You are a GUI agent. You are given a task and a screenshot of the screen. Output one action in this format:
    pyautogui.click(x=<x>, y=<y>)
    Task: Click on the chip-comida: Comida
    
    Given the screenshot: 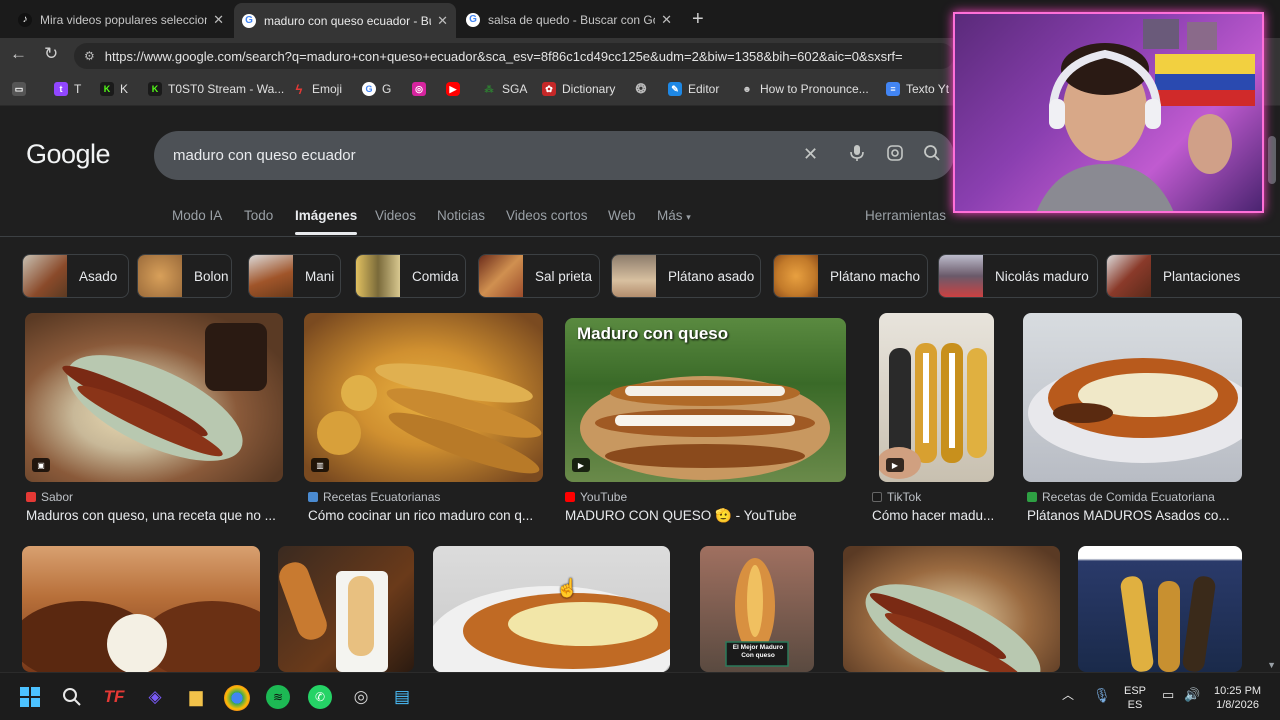 What is the action you would take?
    pyautogui.click(x=410, y=276)
    